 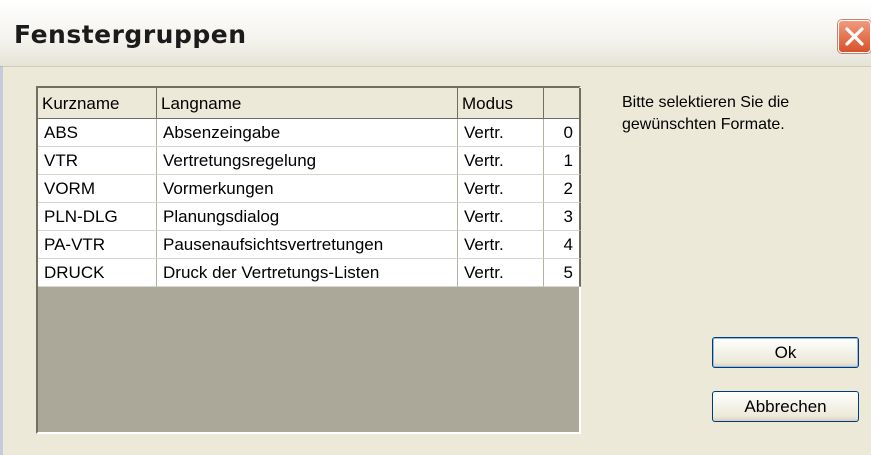 What do you see at coordinates (562, 103) in the screenshot?
I see `column-header-nummer` at bounding box center [562, 103].